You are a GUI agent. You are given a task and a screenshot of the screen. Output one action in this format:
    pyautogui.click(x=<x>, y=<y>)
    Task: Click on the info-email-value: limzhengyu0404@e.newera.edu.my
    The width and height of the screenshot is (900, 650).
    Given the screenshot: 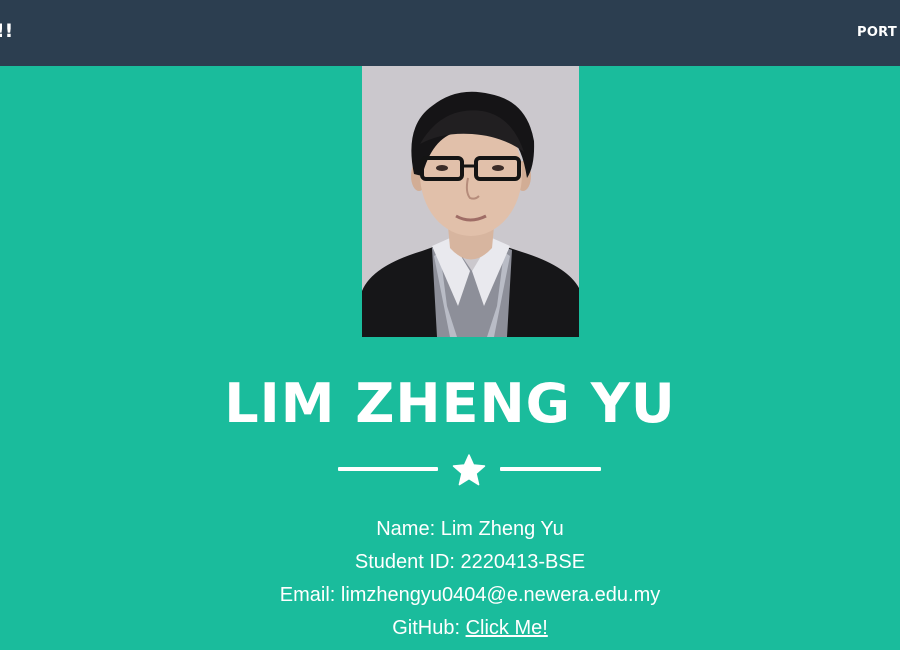 What is the action you would take?
    pyautogui.click(x=500, y=595)
    